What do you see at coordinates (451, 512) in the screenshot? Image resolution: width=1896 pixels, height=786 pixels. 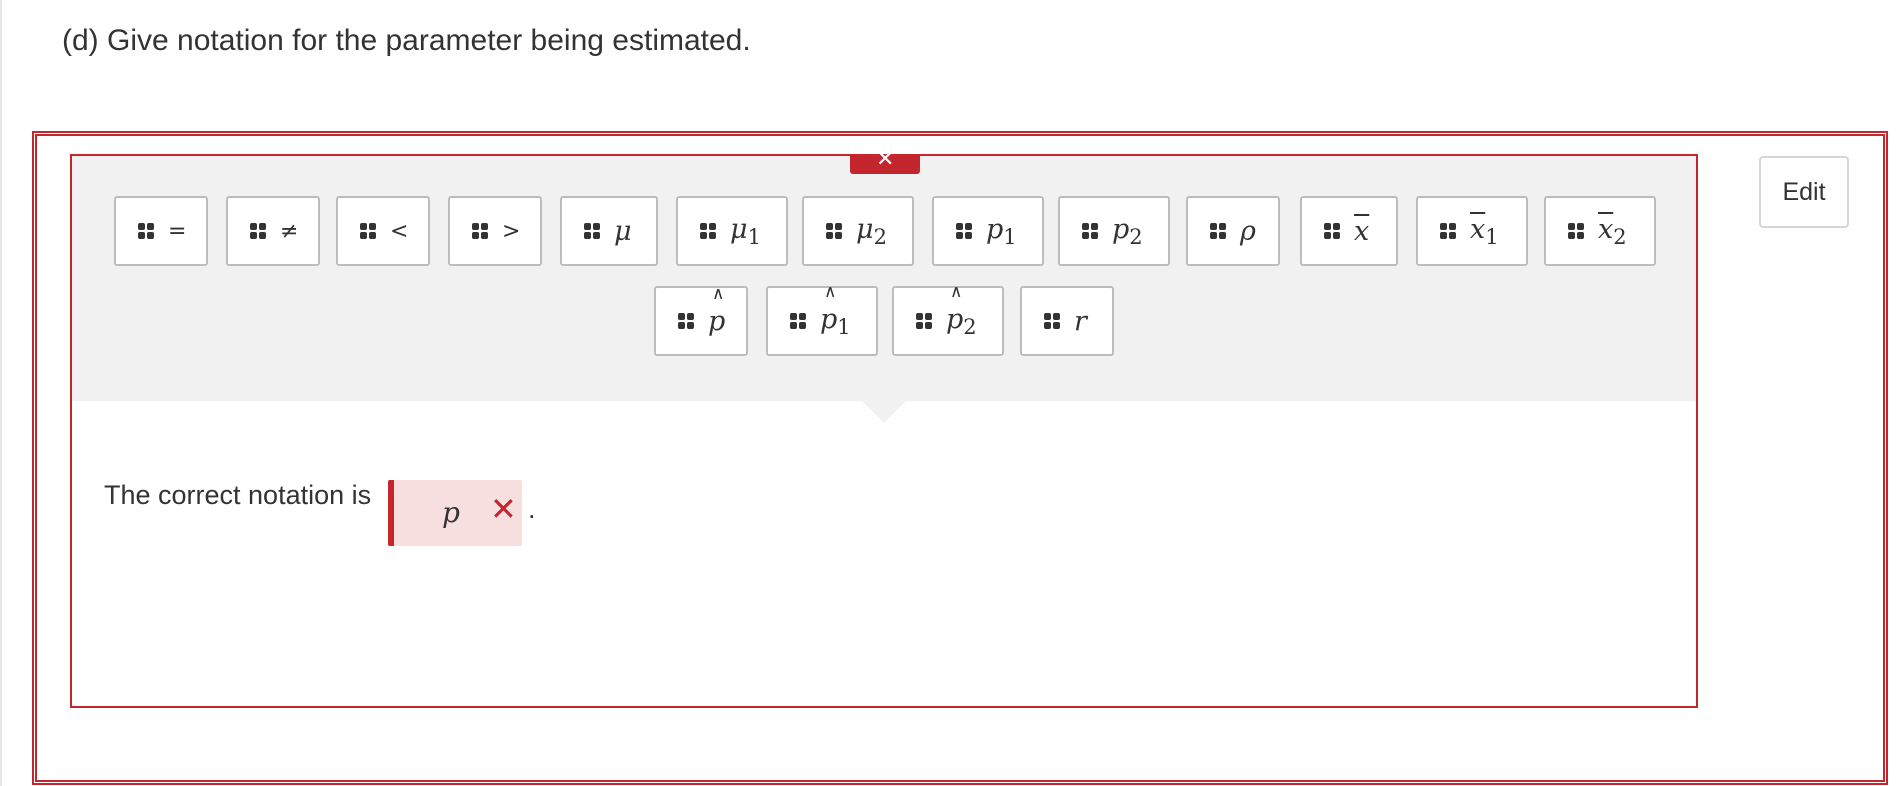 I see `answer-value: p` at bounding box center [451, 512].